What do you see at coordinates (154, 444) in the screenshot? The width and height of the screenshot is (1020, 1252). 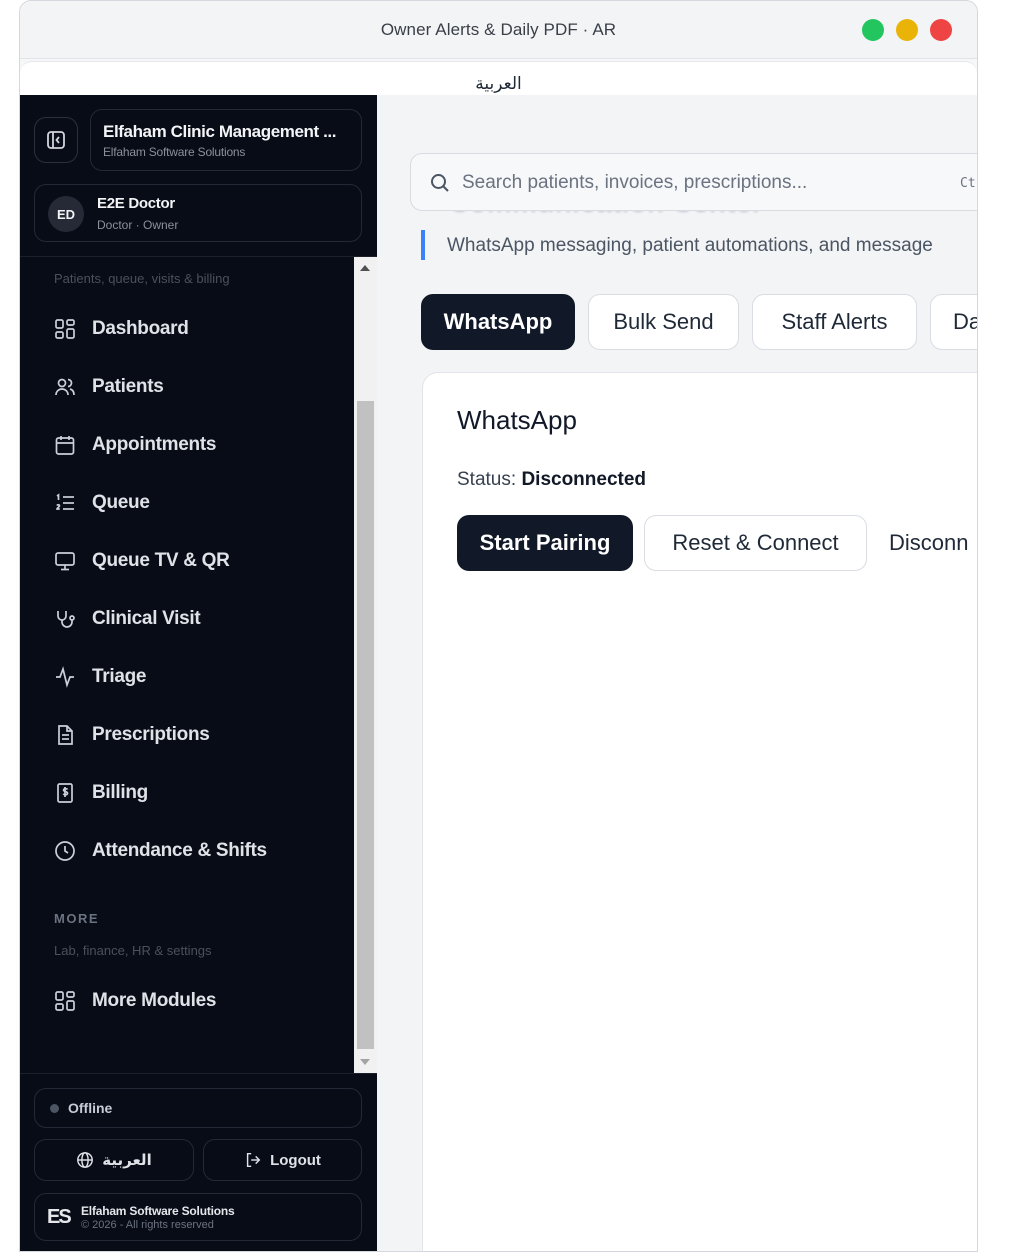 I see `sidebar-item-label: Appointments` at bounding box center [154, 444].